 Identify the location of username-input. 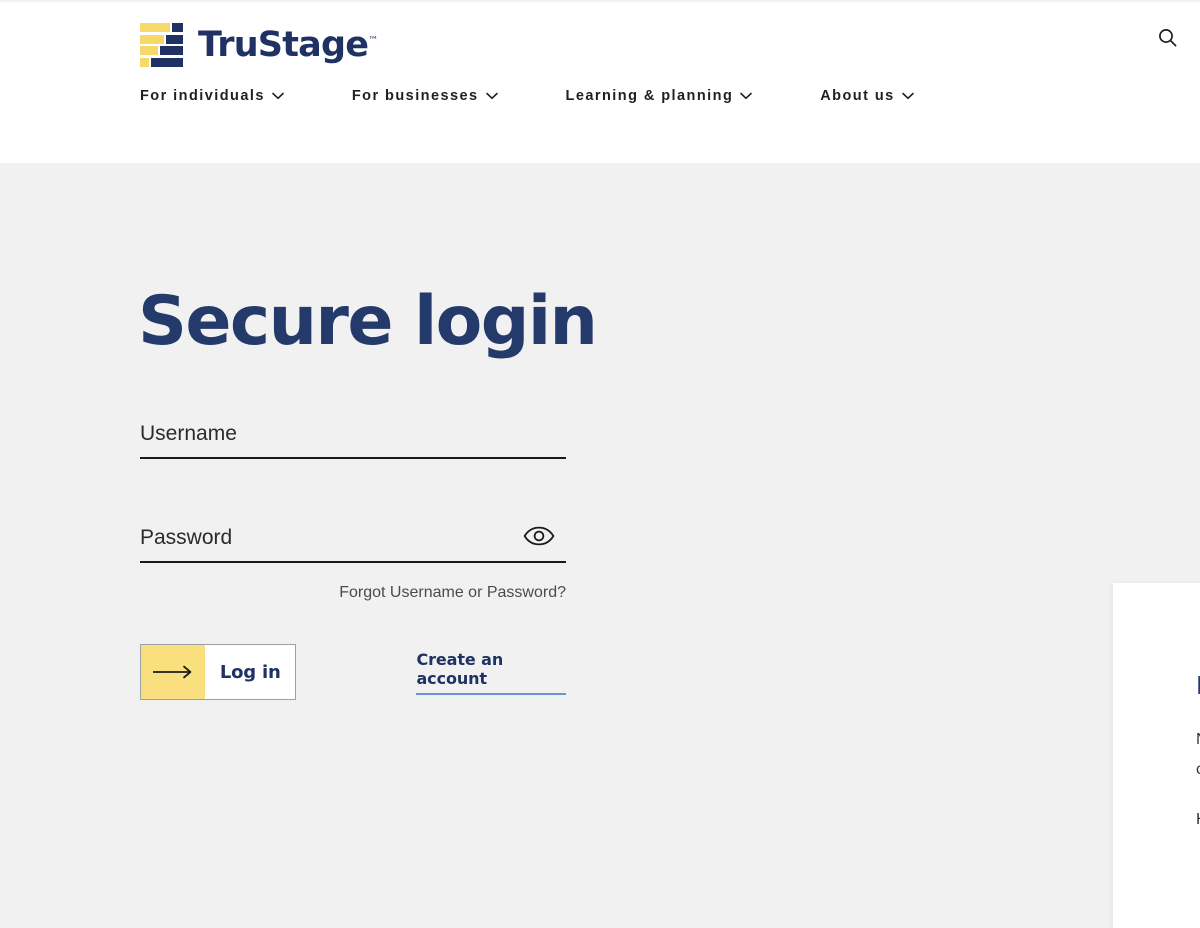
(353, 434).